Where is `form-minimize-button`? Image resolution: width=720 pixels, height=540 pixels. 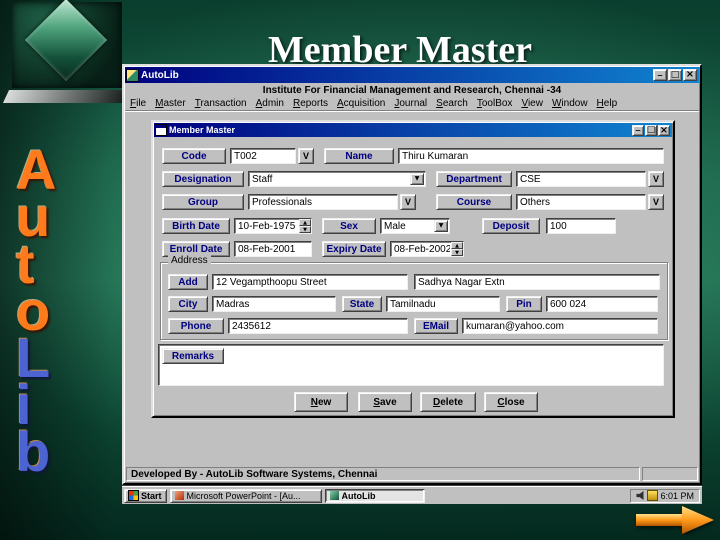
form-minimize-button is located at coordinates (638, 130).